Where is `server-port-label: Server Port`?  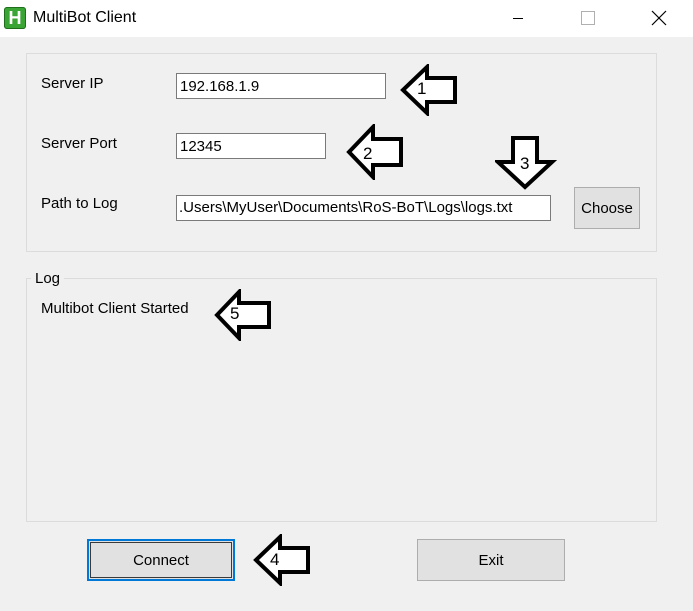 server-port-label: Server Port is located at coordinates (79, 143).